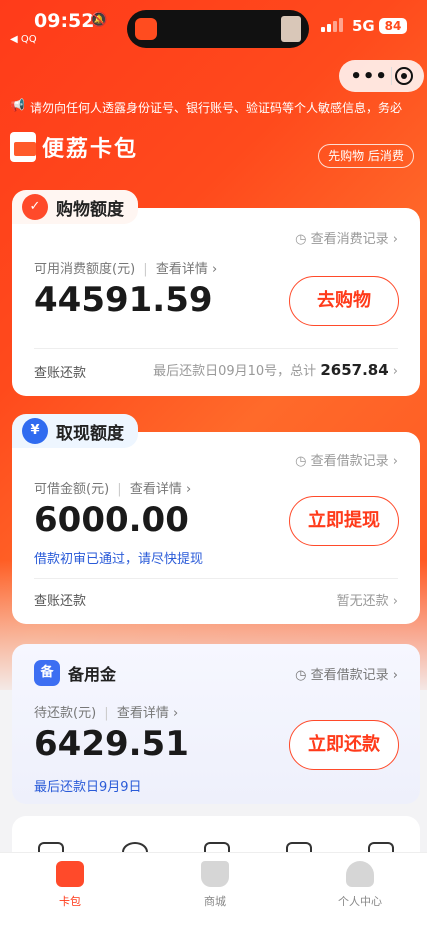 The image size is (427, 925). What do you see at coordinates (17, 105) in the screenshot?
I see `announcement-icon: 📢` at bounding box center [17, 105].